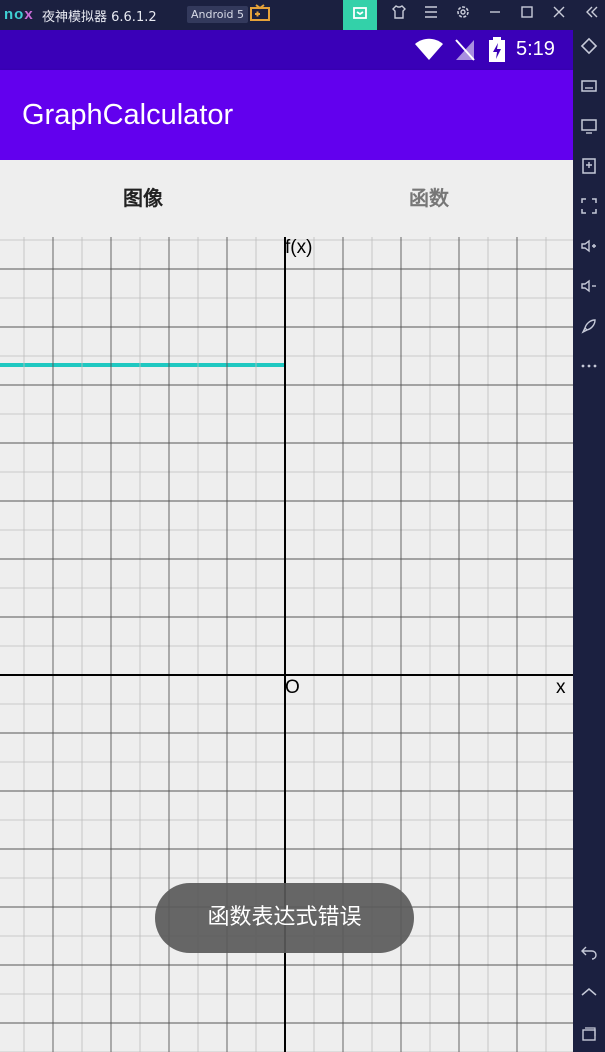  Describe the element at coordinates (589, 50) in the screenshot. I see `rotate-icon` at that location.